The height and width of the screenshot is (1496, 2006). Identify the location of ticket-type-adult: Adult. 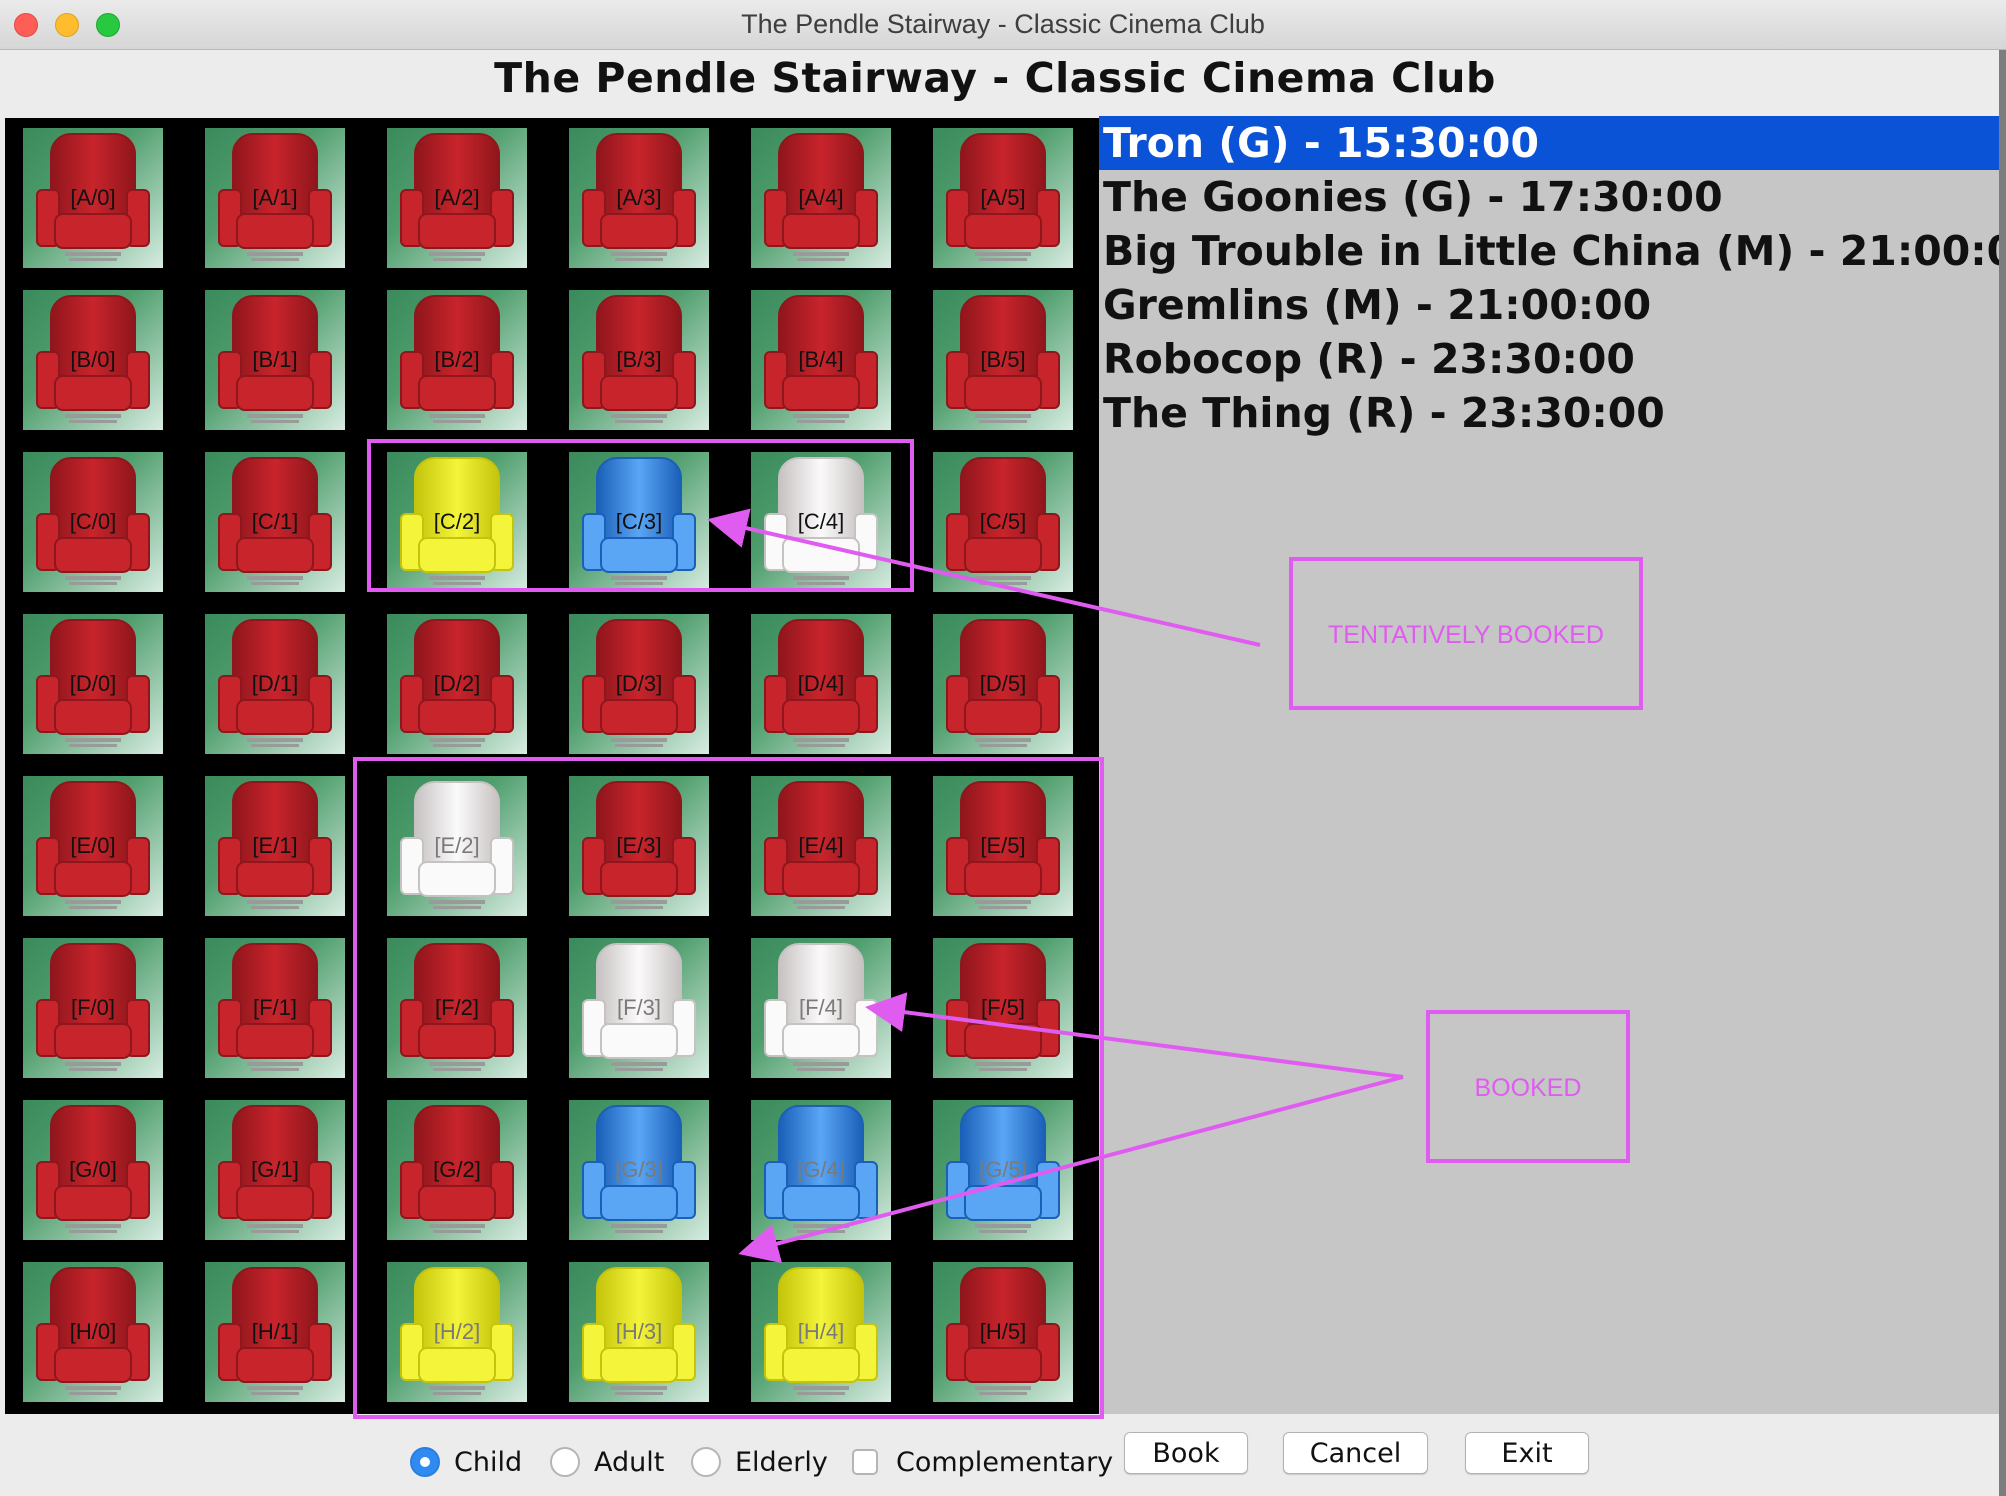
(607, 1462).